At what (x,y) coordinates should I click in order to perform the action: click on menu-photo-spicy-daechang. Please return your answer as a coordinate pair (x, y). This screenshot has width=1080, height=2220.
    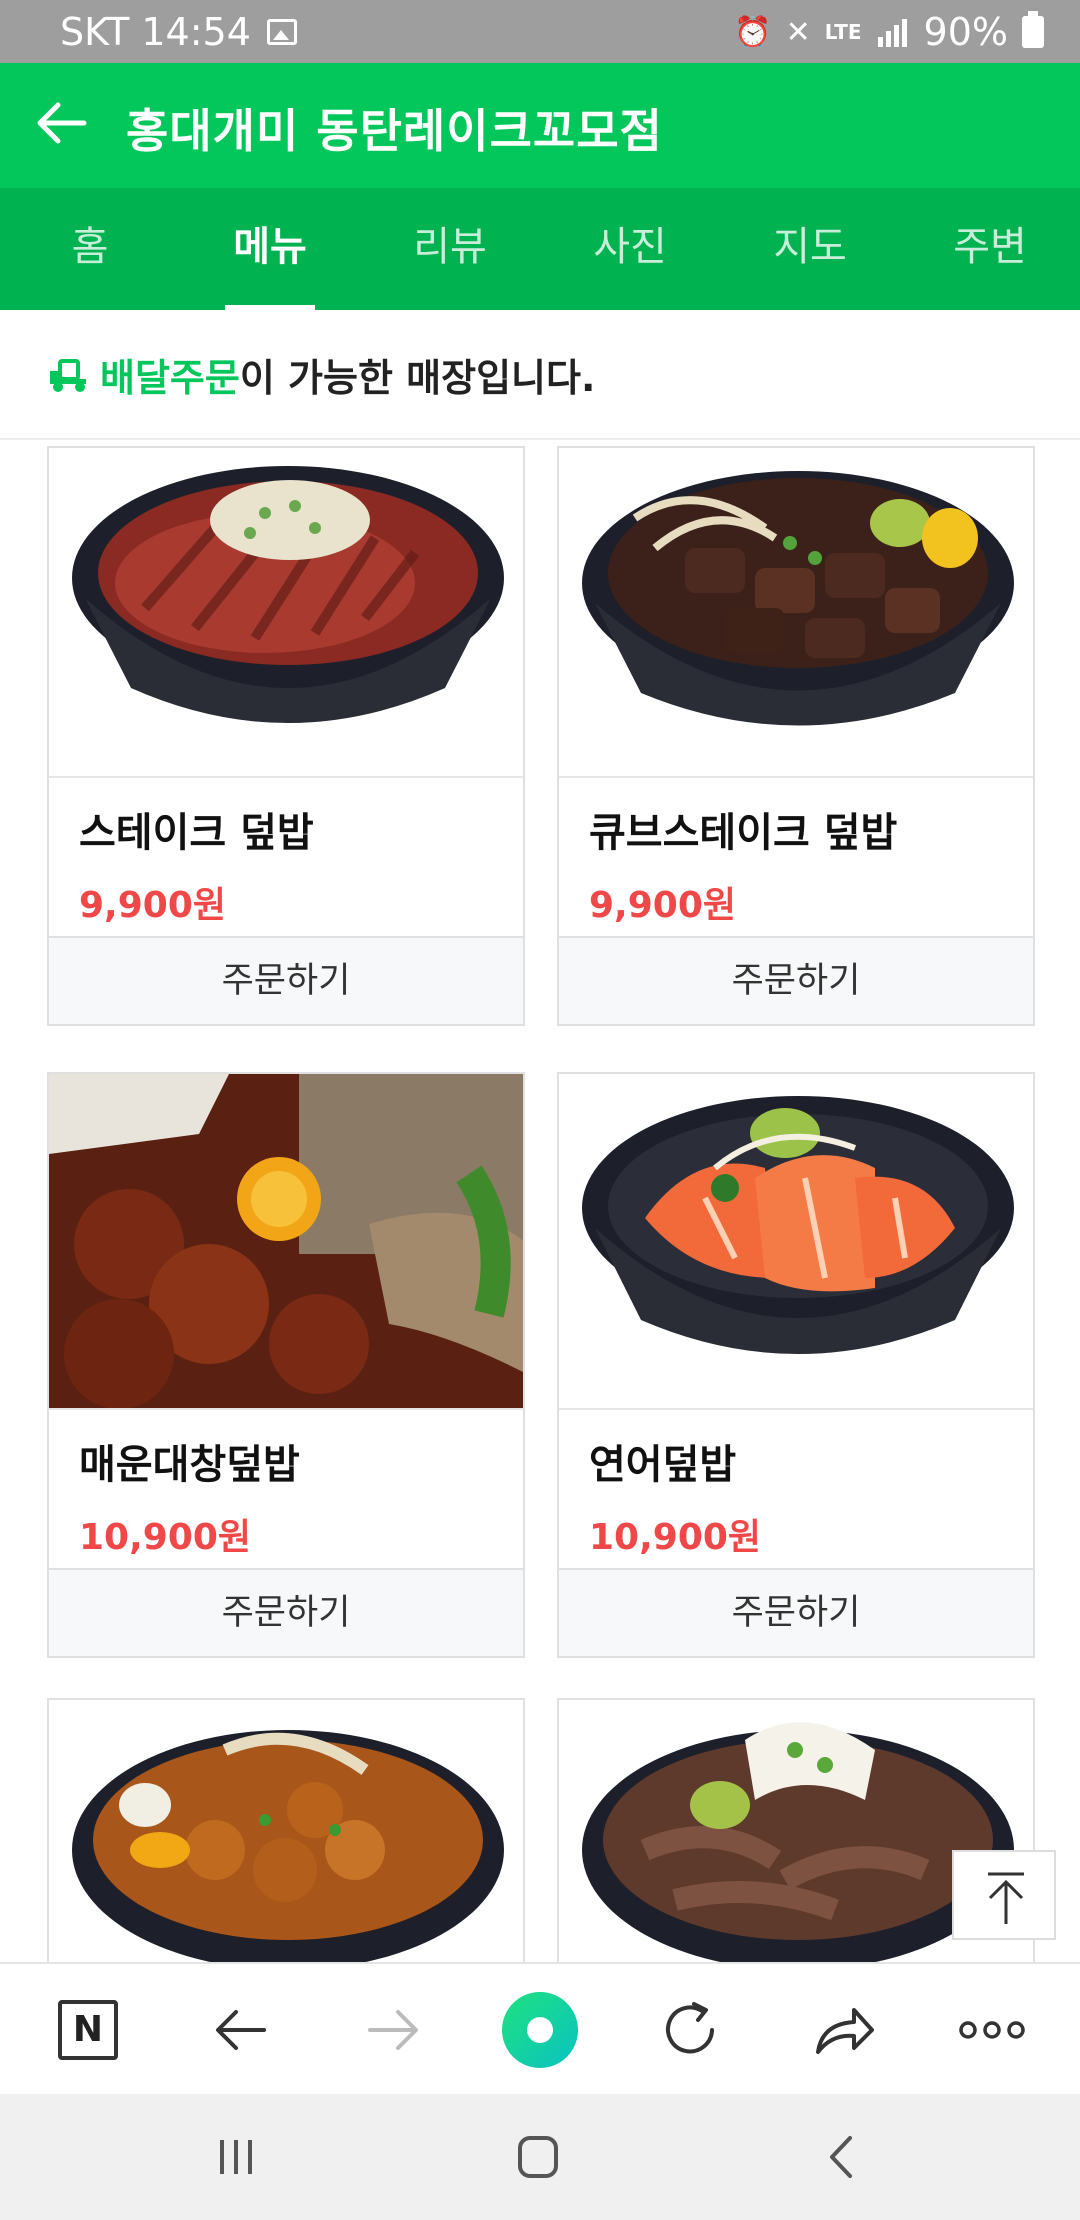
    Looking at the image, I should click on (286, 1242).